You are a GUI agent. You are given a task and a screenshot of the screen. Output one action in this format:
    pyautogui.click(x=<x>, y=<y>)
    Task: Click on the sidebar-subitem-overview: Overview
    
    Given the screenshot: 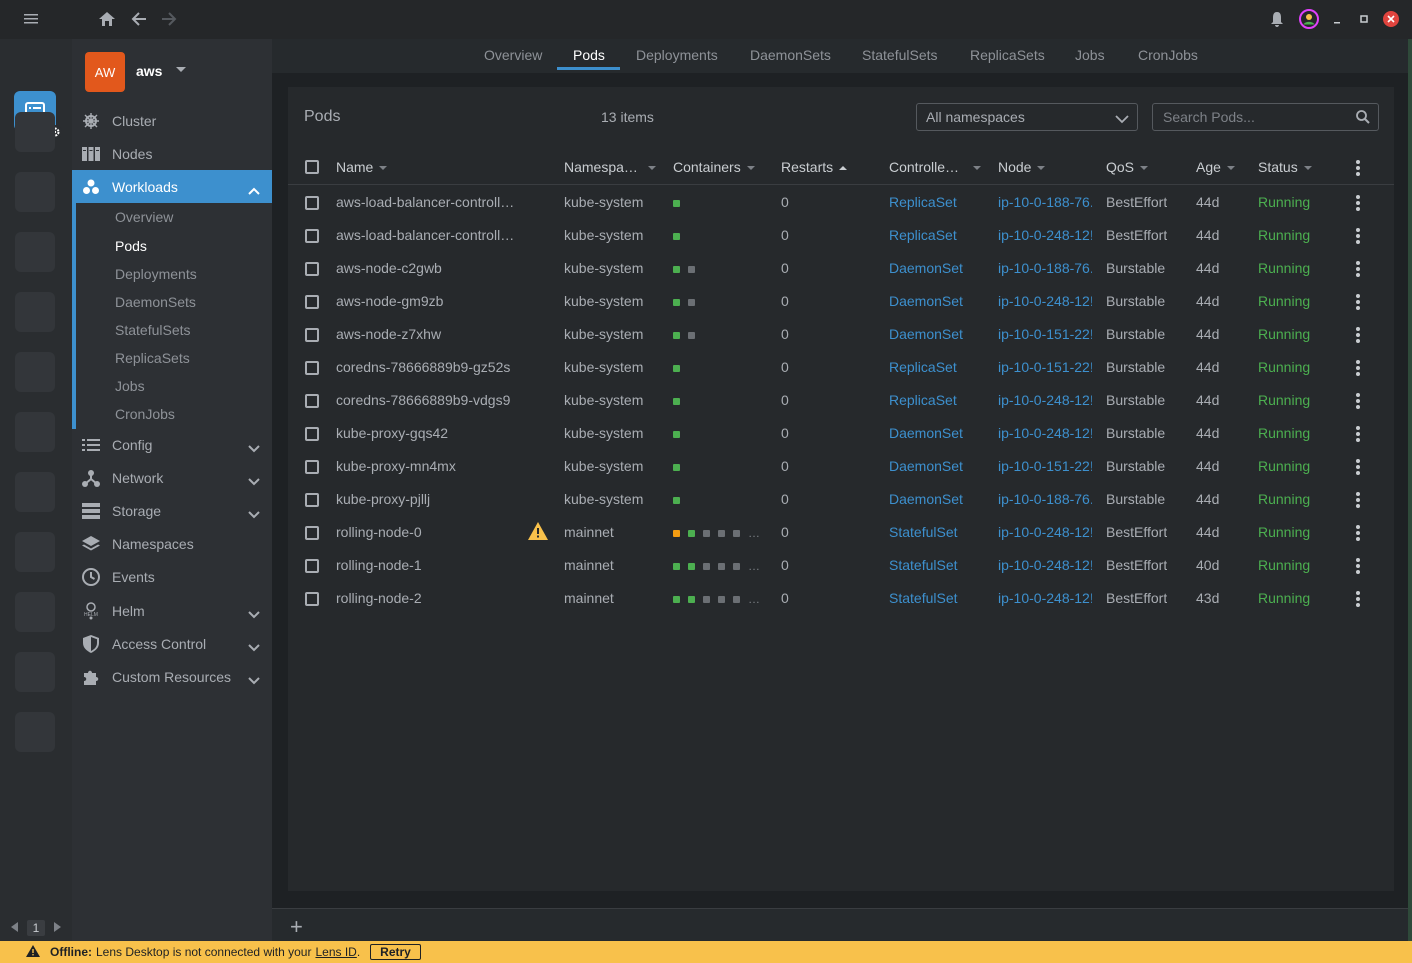 What is the action you would take?
    pyautogui.click(x=144, y=217)
    